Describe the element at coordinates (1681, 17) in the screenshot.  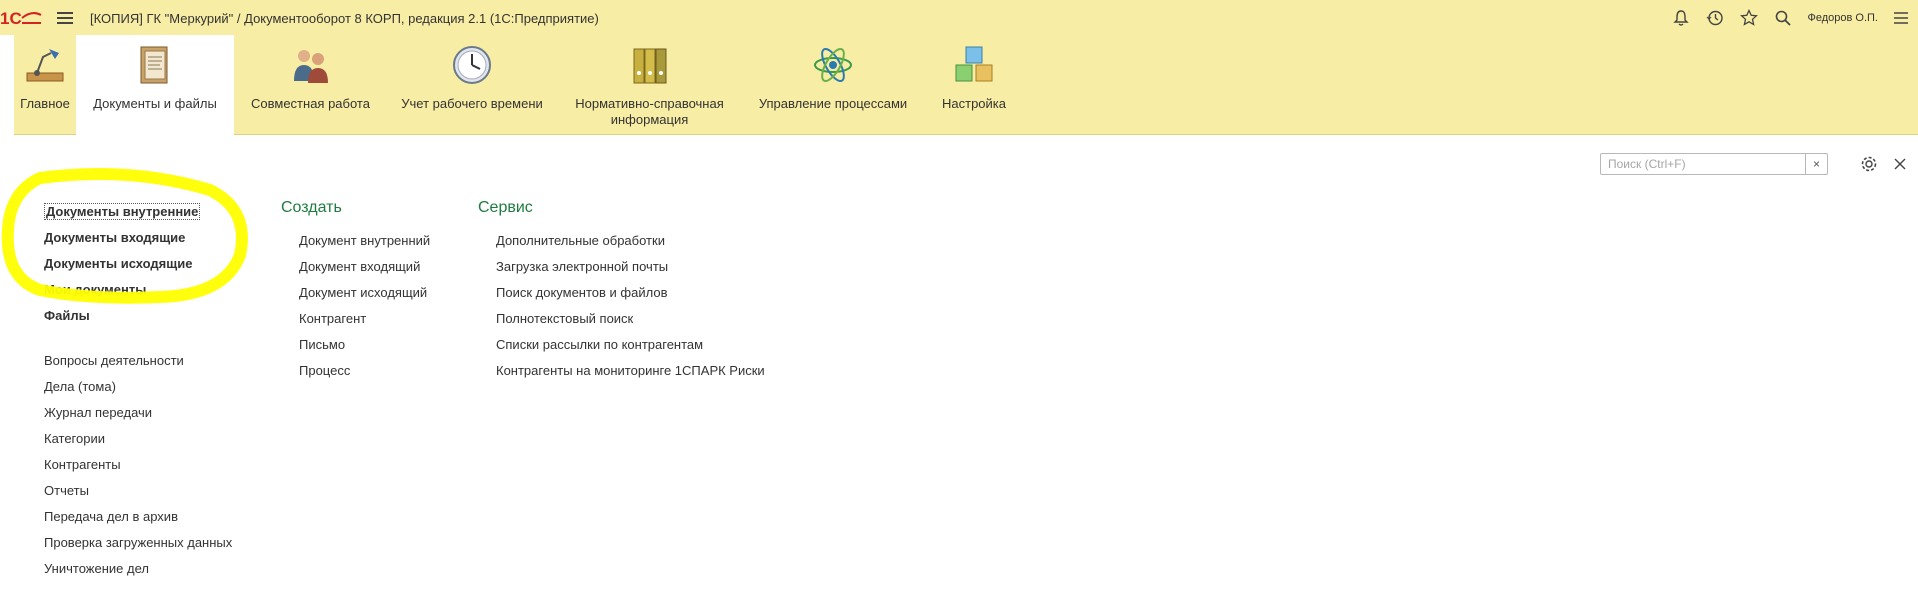
I see `notifications-bell-icon` at that location.